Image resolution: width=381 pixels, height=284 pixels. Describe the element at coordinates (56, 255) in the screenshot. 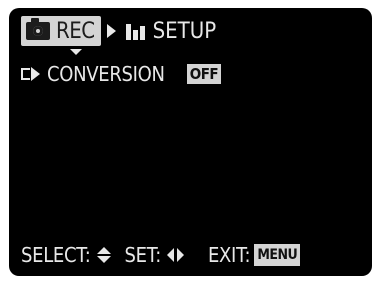

I see `select-label: SELECT:` at that location.